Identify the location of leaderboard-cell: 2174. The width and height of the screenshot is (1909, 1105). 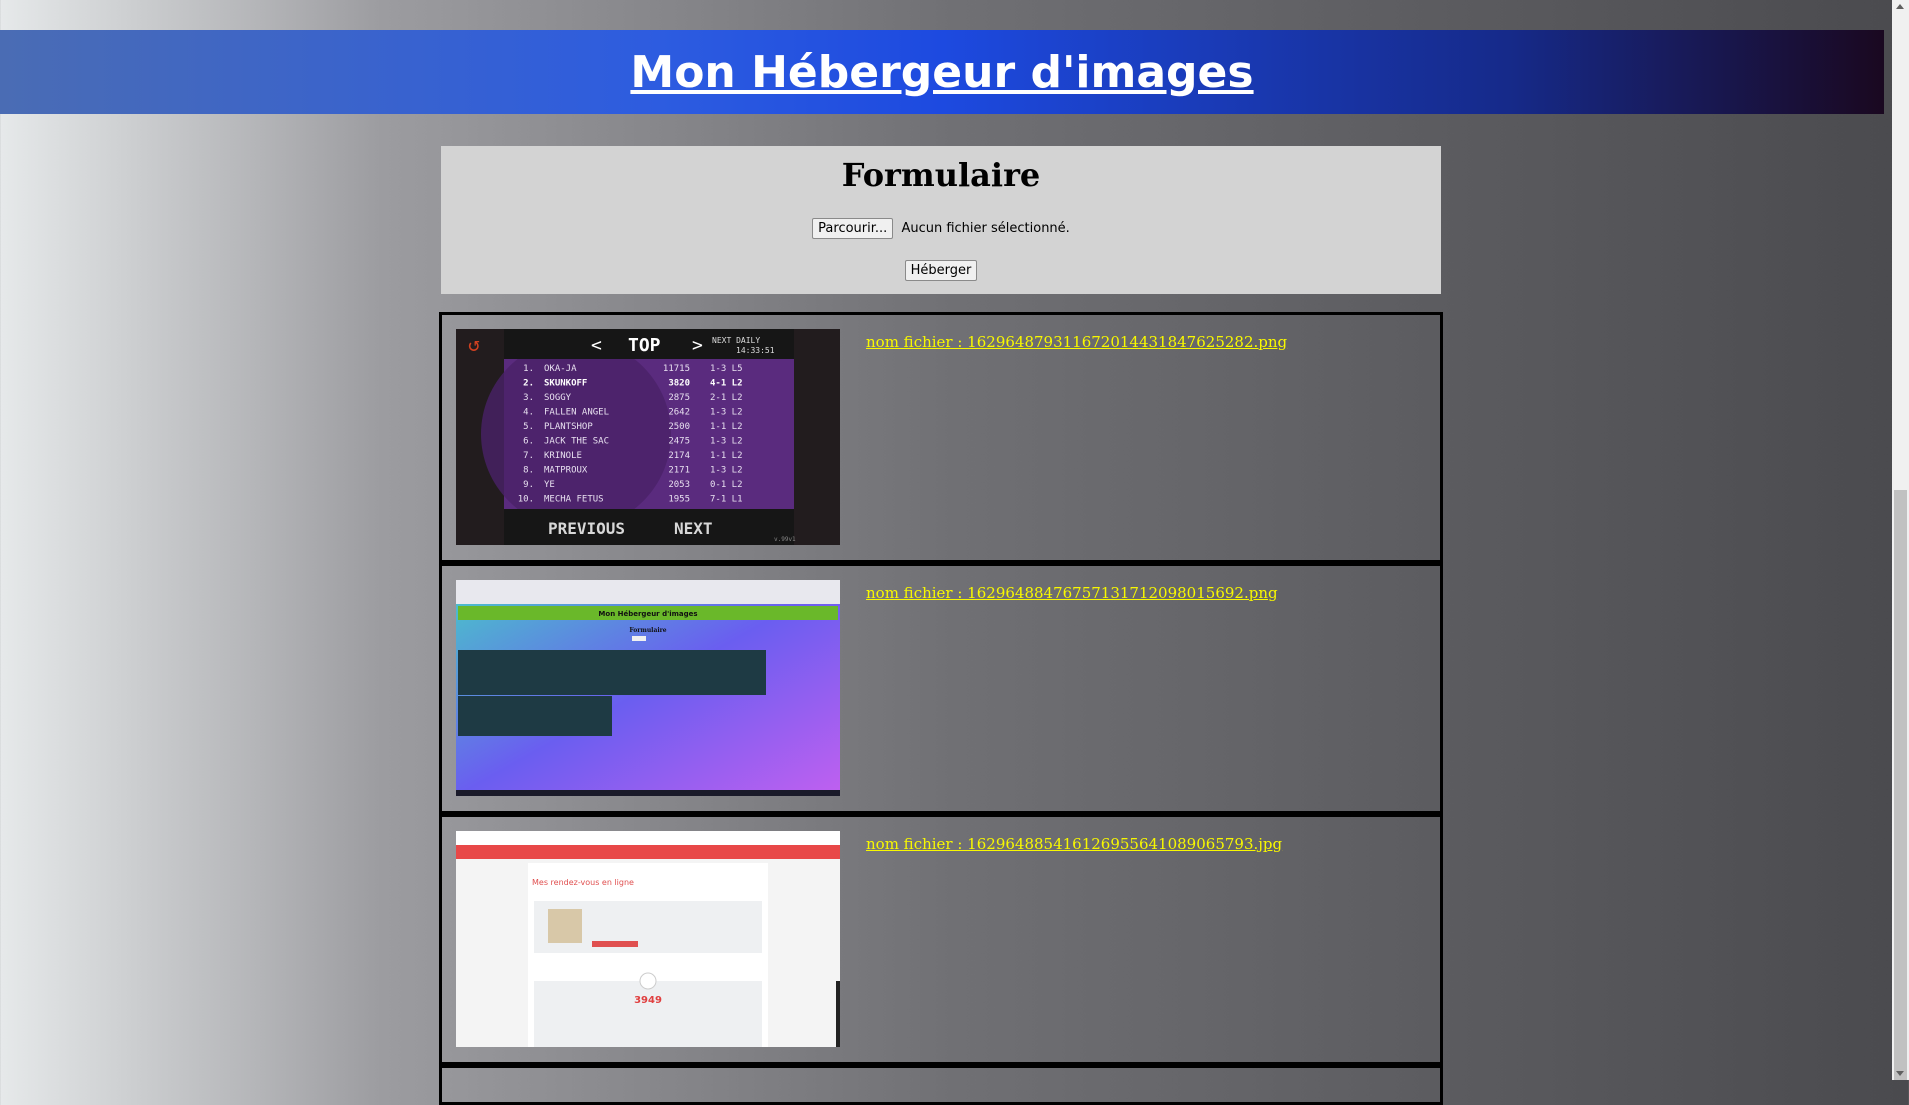
(679, 456).